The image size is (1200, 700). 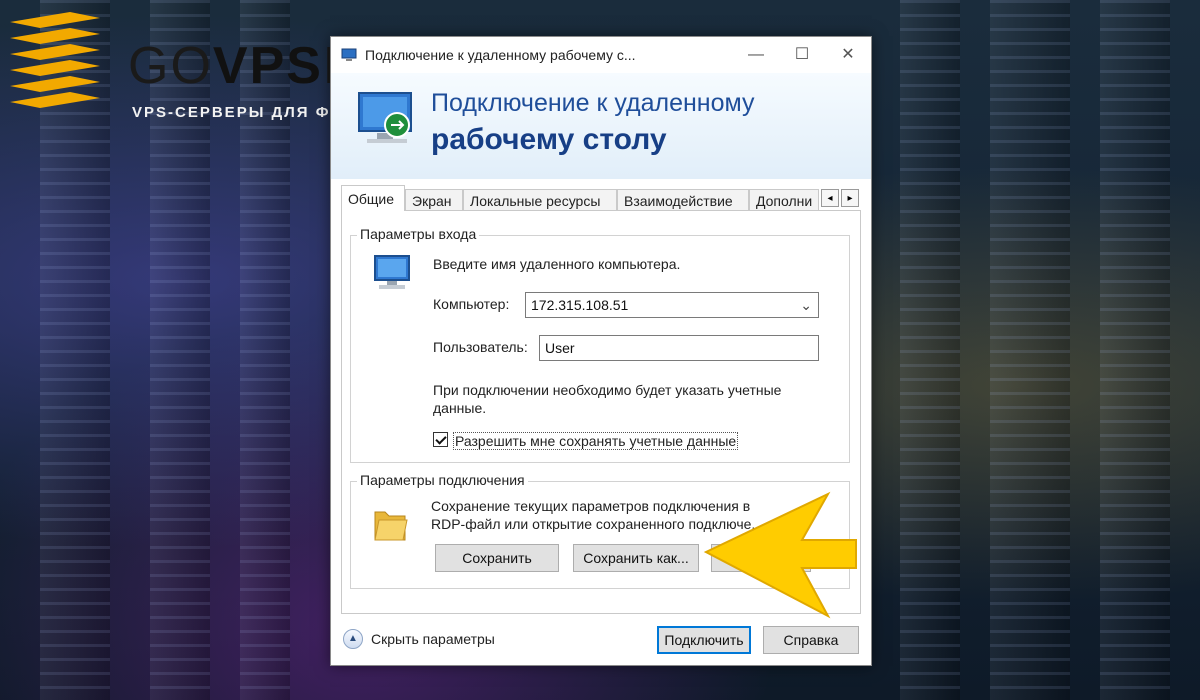 I want to click on tab-display: Экран, so click(x=434, y=200).